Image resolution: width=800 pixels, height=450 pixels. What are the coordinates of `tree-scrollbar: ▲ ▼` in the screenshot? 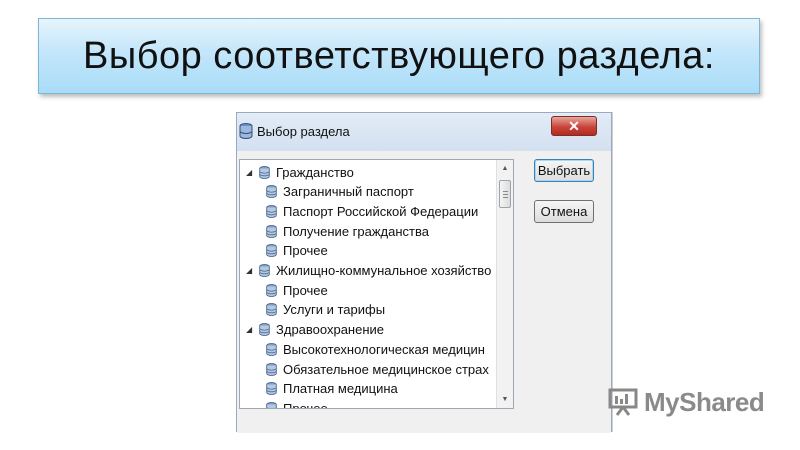 It's located at (504, 284).